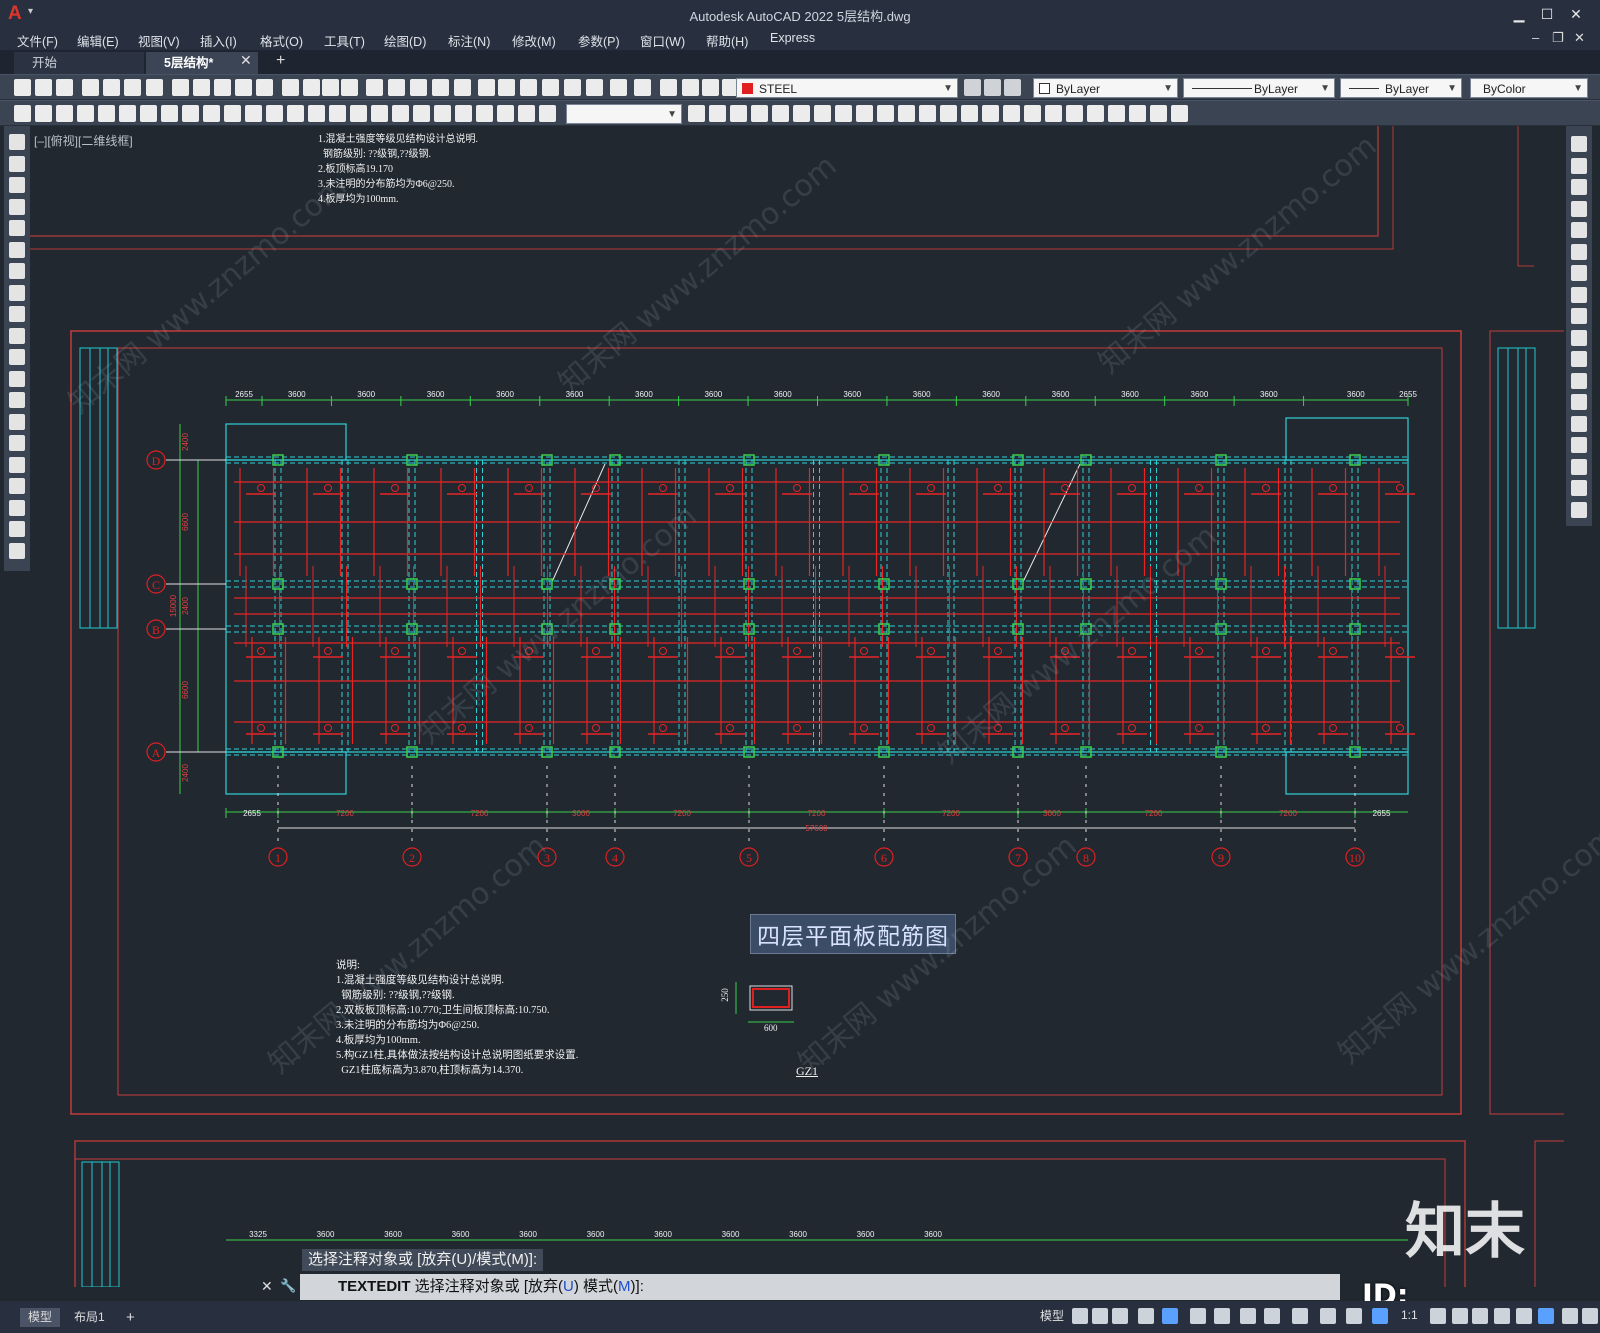 The width and height of the screenshot is (1600, 1333). I want to click on menu-insert: 插入(I), so click(218, 40).